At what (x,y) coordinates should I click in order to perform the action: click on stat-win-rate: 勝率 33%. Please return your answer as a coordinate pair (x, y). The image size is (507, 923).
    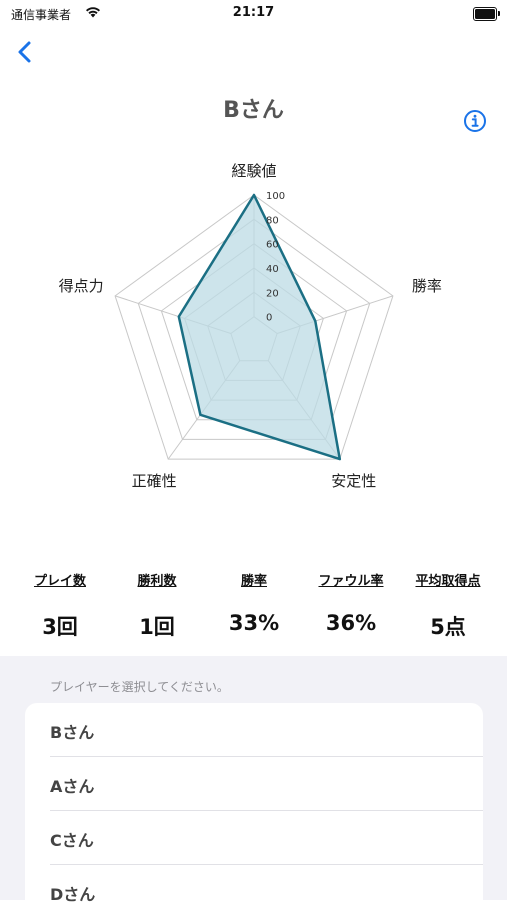
    Looking at the image, I should click on (254, 602).